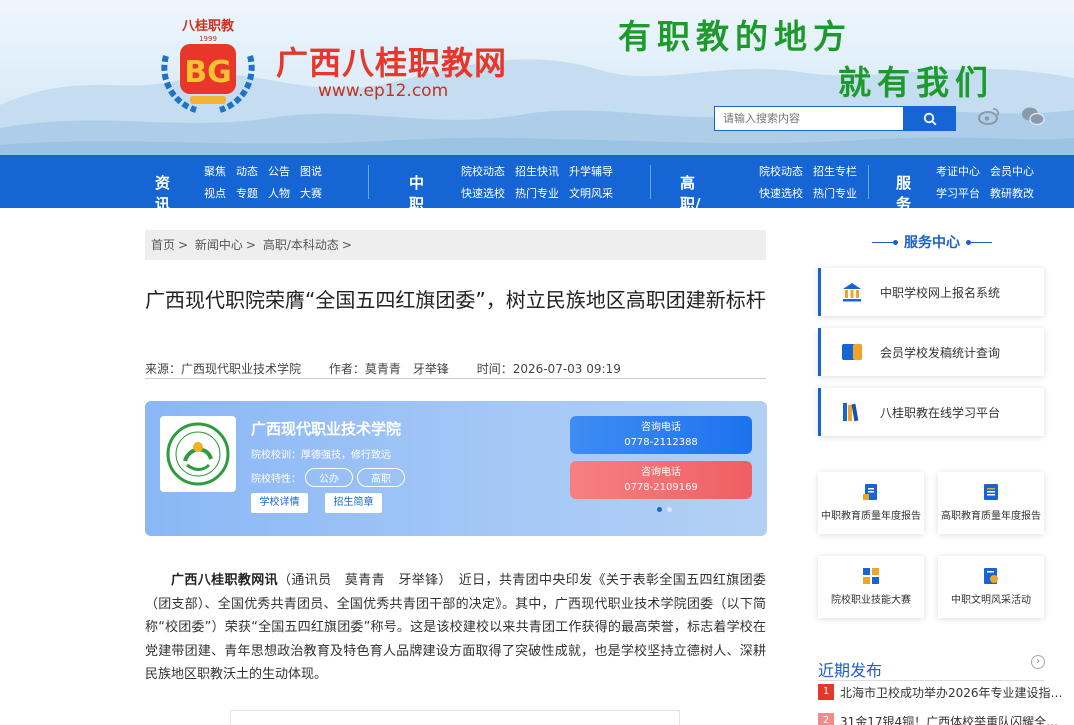 The width and height of the screenshot is (1074, 725). I want to click on phone-number: 0778-2109169, so click(661, 487).